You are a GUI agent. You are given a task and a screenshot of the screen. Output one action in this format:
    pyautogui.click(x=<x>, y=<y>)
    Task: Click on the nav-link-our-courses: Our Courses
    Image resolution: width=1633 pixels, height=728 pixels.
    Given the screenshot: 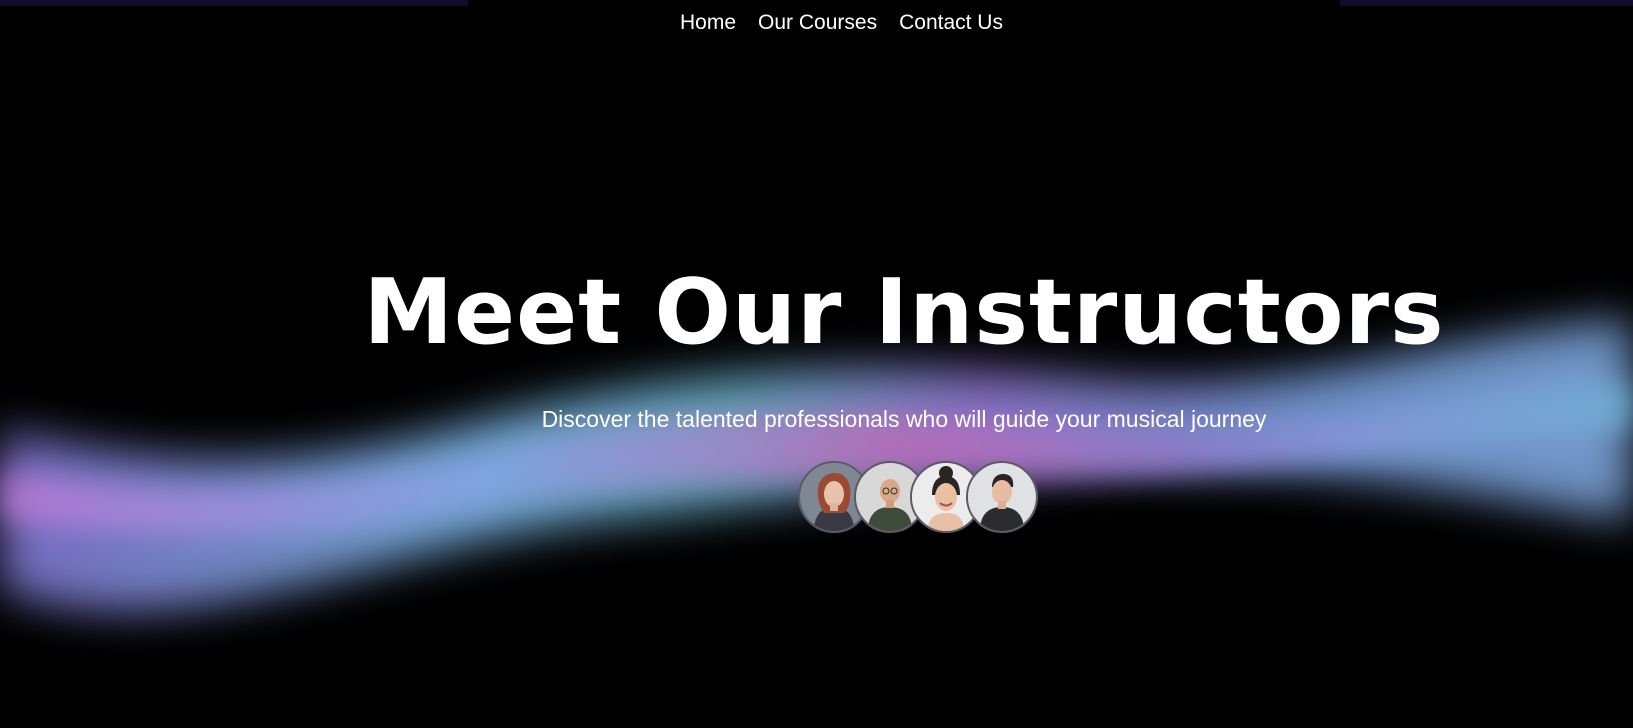 What is the action you would take?
    pyautogui.click(x=817, y=23)
    